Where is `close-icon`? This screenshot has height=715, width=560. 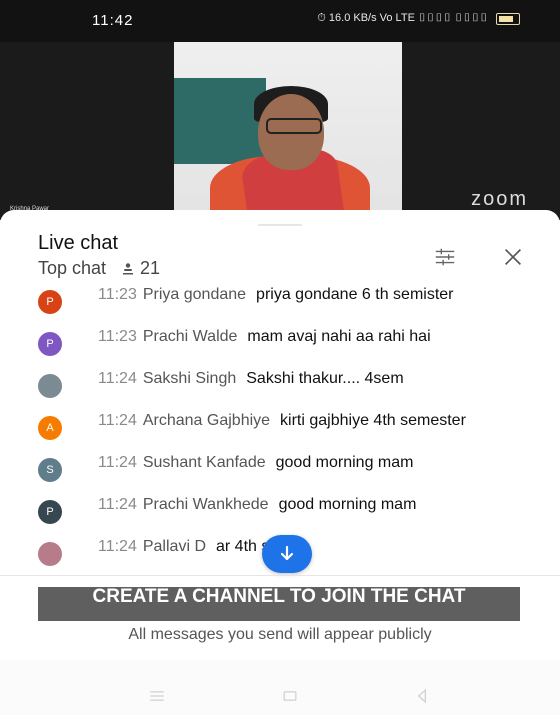
close-icon is located at coordinates (513, 257).